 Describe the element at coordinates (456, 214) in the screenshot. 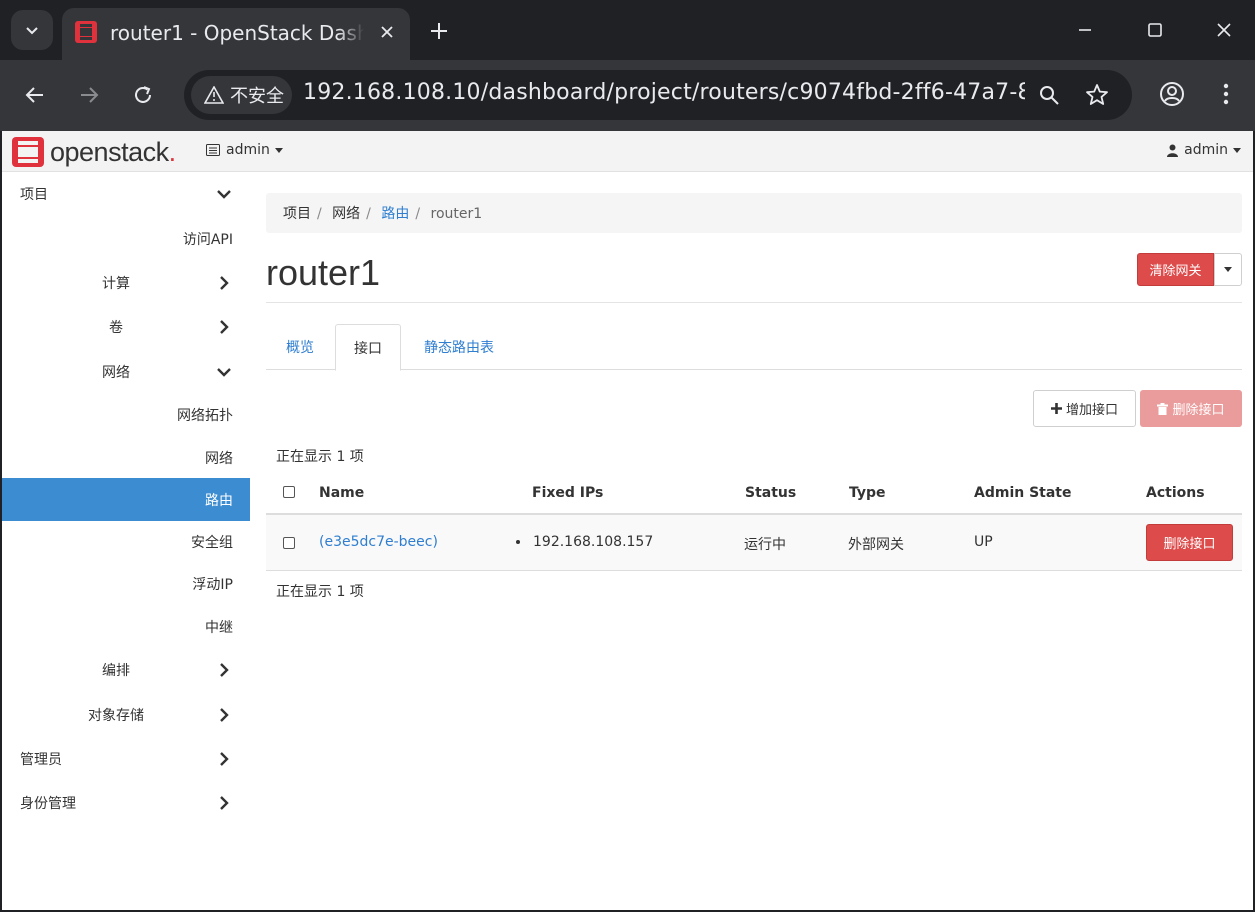

I see `breadcrumb-current: router1` at that location.